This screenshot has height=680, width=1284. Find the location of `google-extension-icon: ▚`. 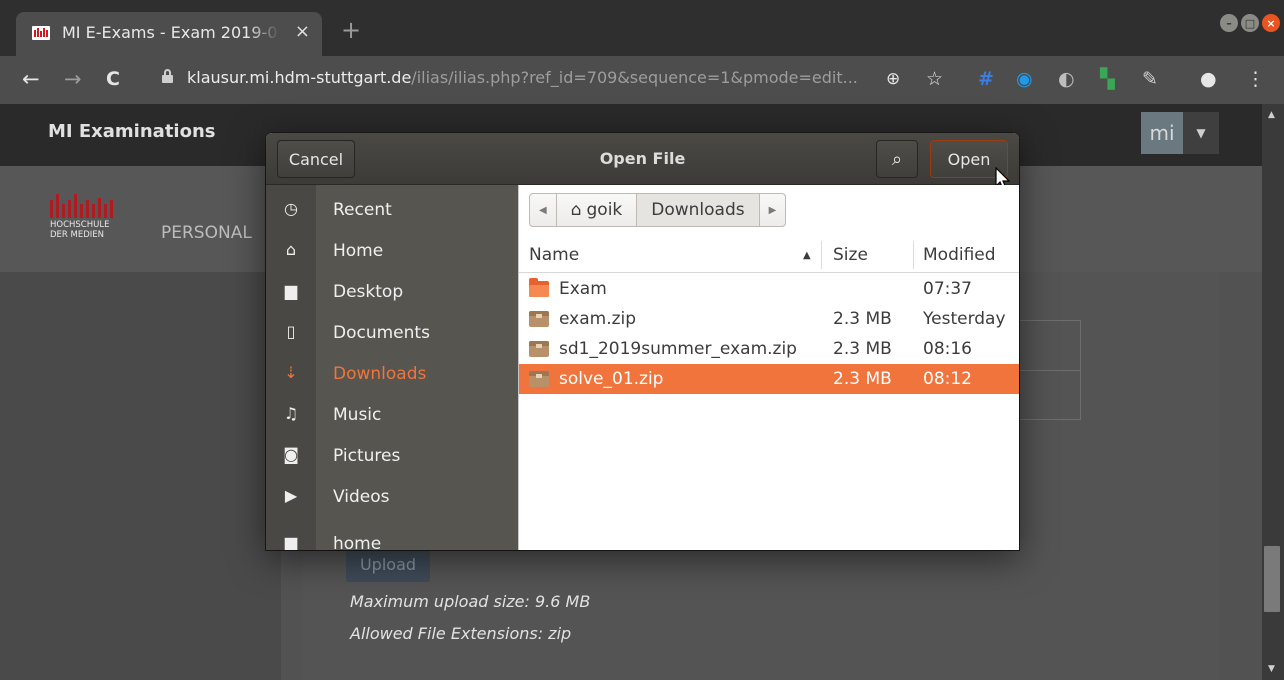

google-extension-icon: ▚ is located at coordinates (1107, 79).